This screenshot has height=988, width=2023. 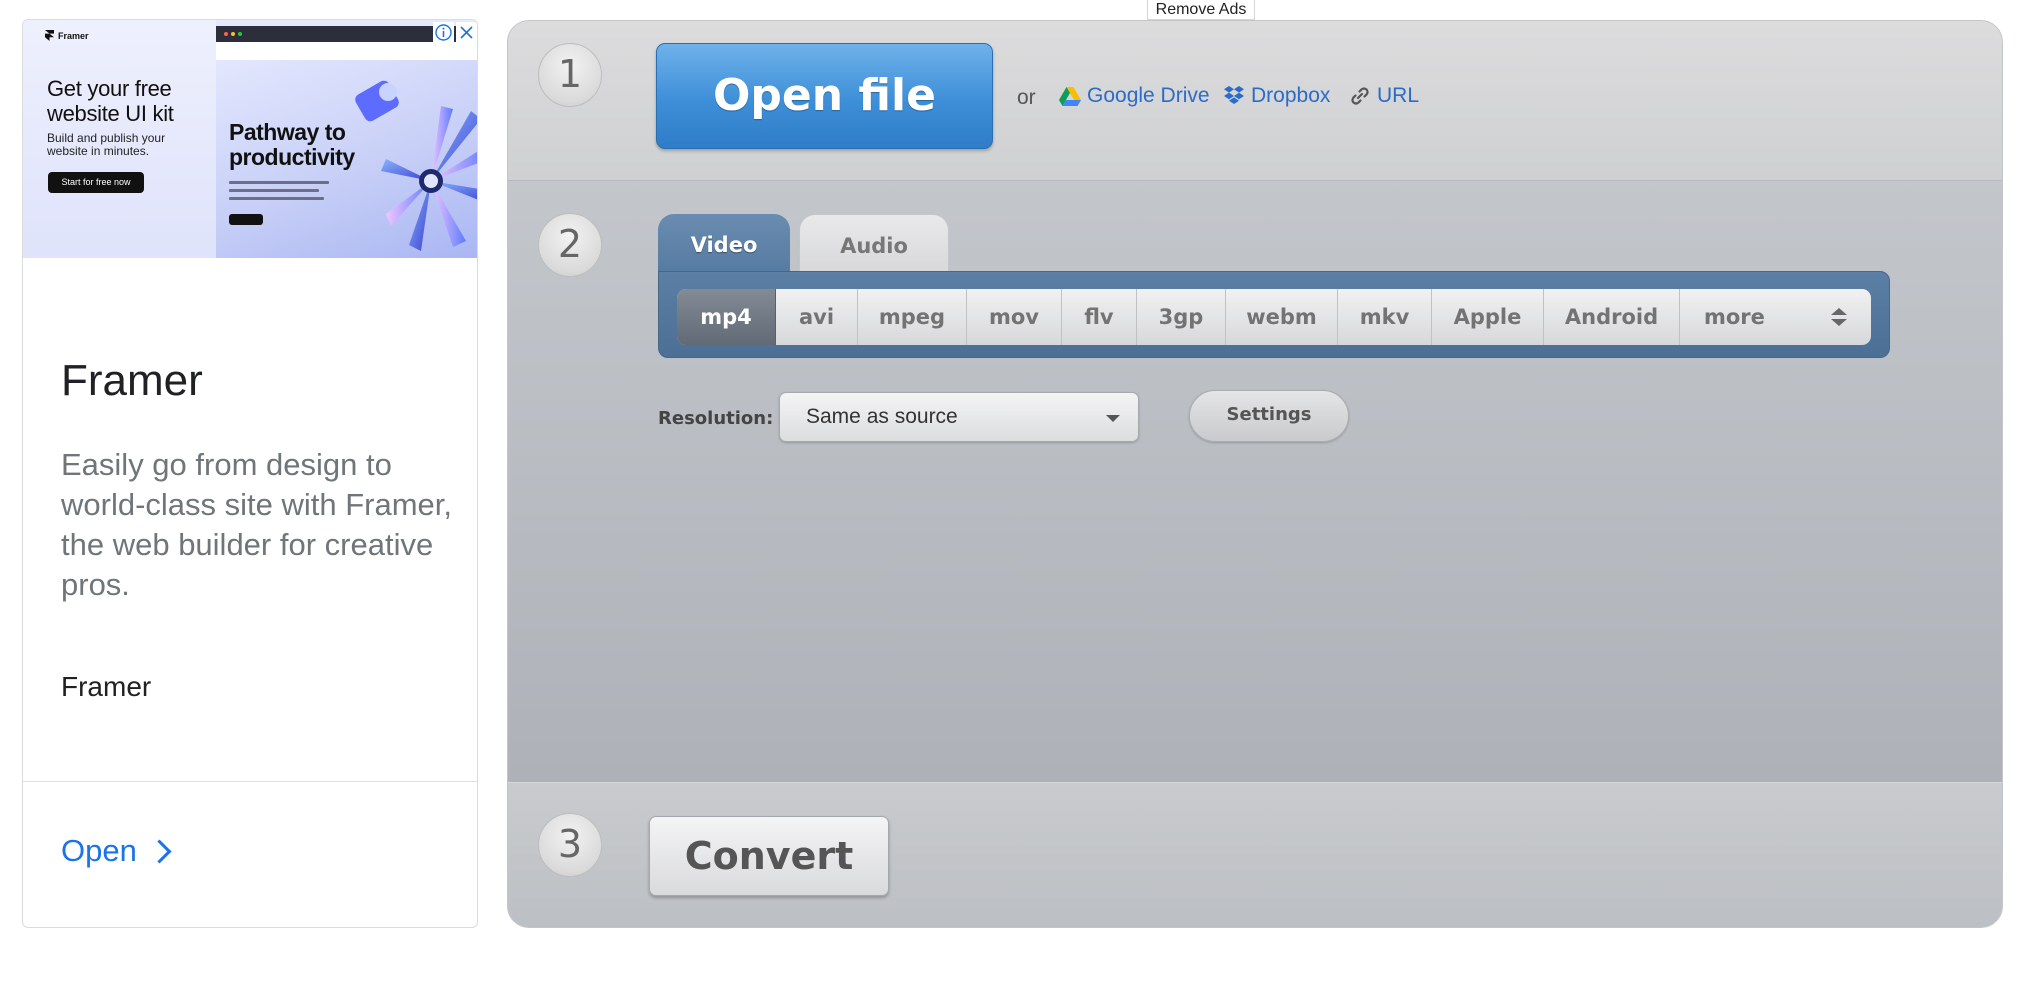 I want to click on ad-banner-logo-text: Framer, so click(x=73, y=35).